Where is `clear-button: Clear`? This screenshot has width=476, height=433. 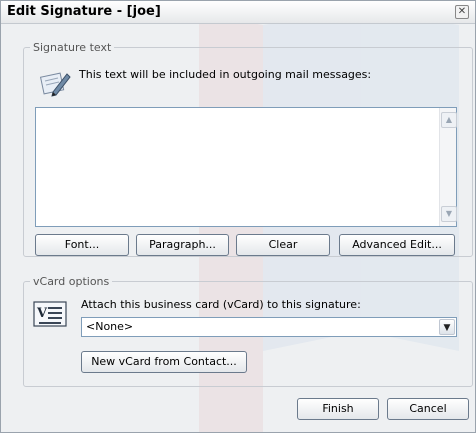
clear-button: Clear is located at coordinates (283, 245).